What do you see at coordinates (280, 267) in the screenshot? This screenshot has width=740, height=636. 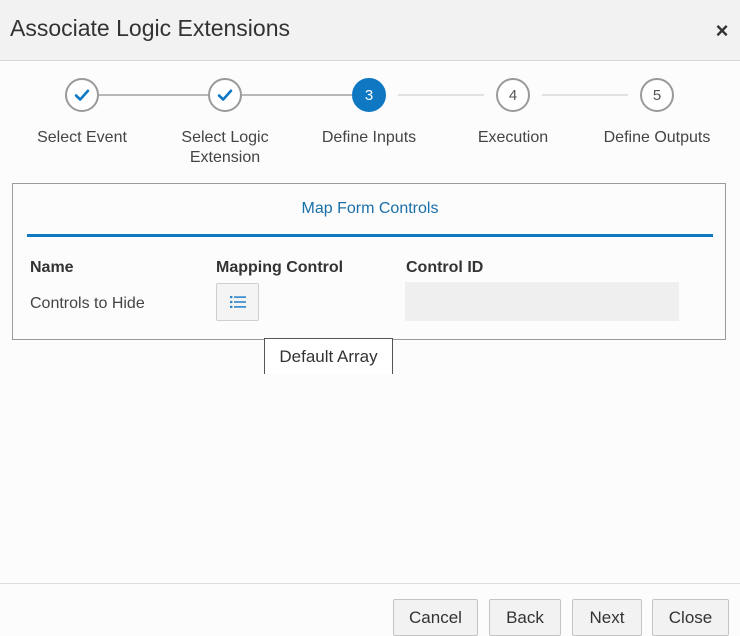 I see `column-header-mapping-control: Mapping Control` at bounding box center [280, 267].